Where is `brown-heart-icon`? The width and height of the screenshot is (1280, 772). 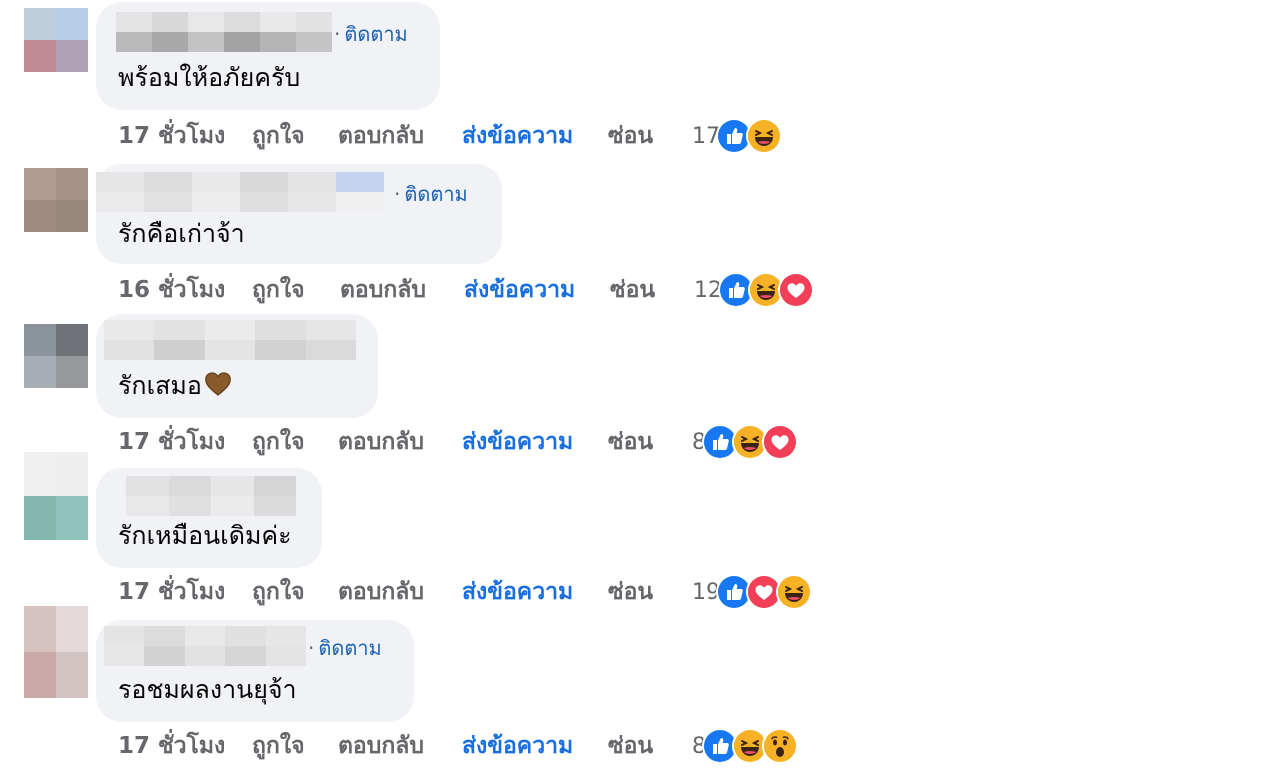
brown-heart-icon is located at coordinates (218, 384).